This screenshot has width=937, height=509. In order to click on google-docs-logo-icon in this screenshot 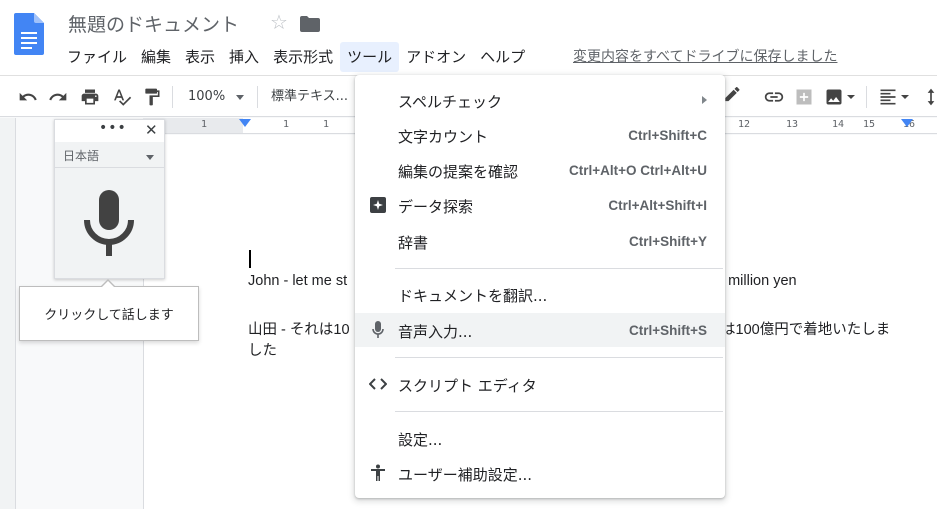, I will do `click(29, 34)`.